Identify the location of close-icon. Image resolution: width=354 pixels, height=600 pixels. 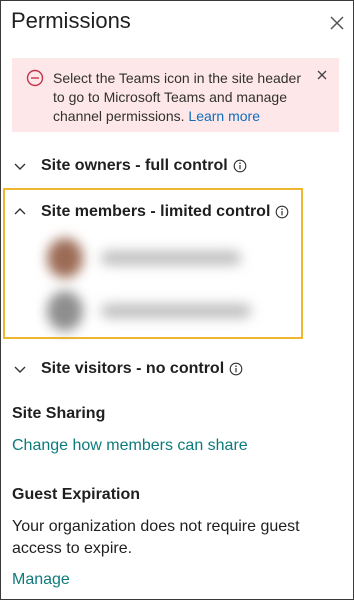
(337, 23).